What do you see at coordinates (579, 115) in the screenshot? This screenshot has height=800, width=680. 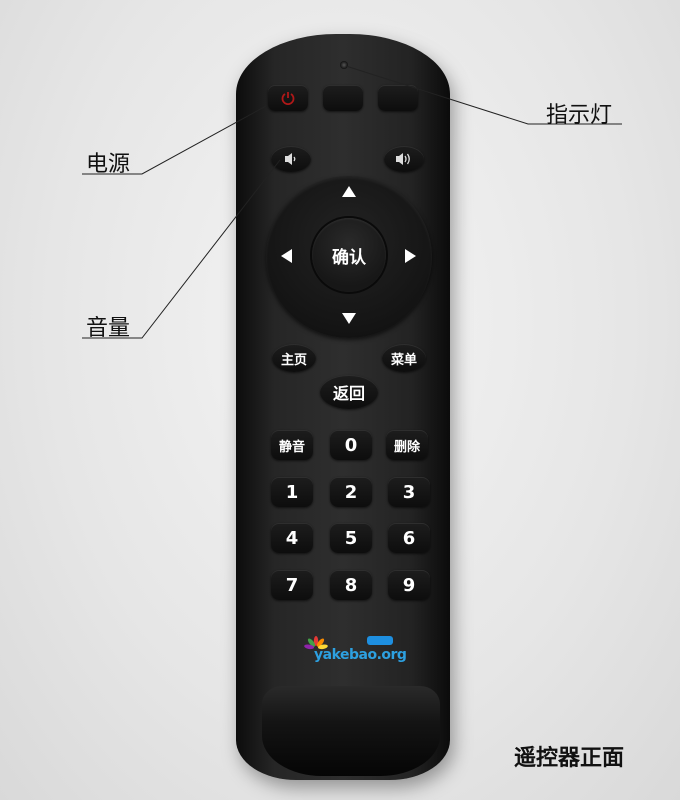 I see `indicator-label: 指示灯` at bounding box center [579, 115].